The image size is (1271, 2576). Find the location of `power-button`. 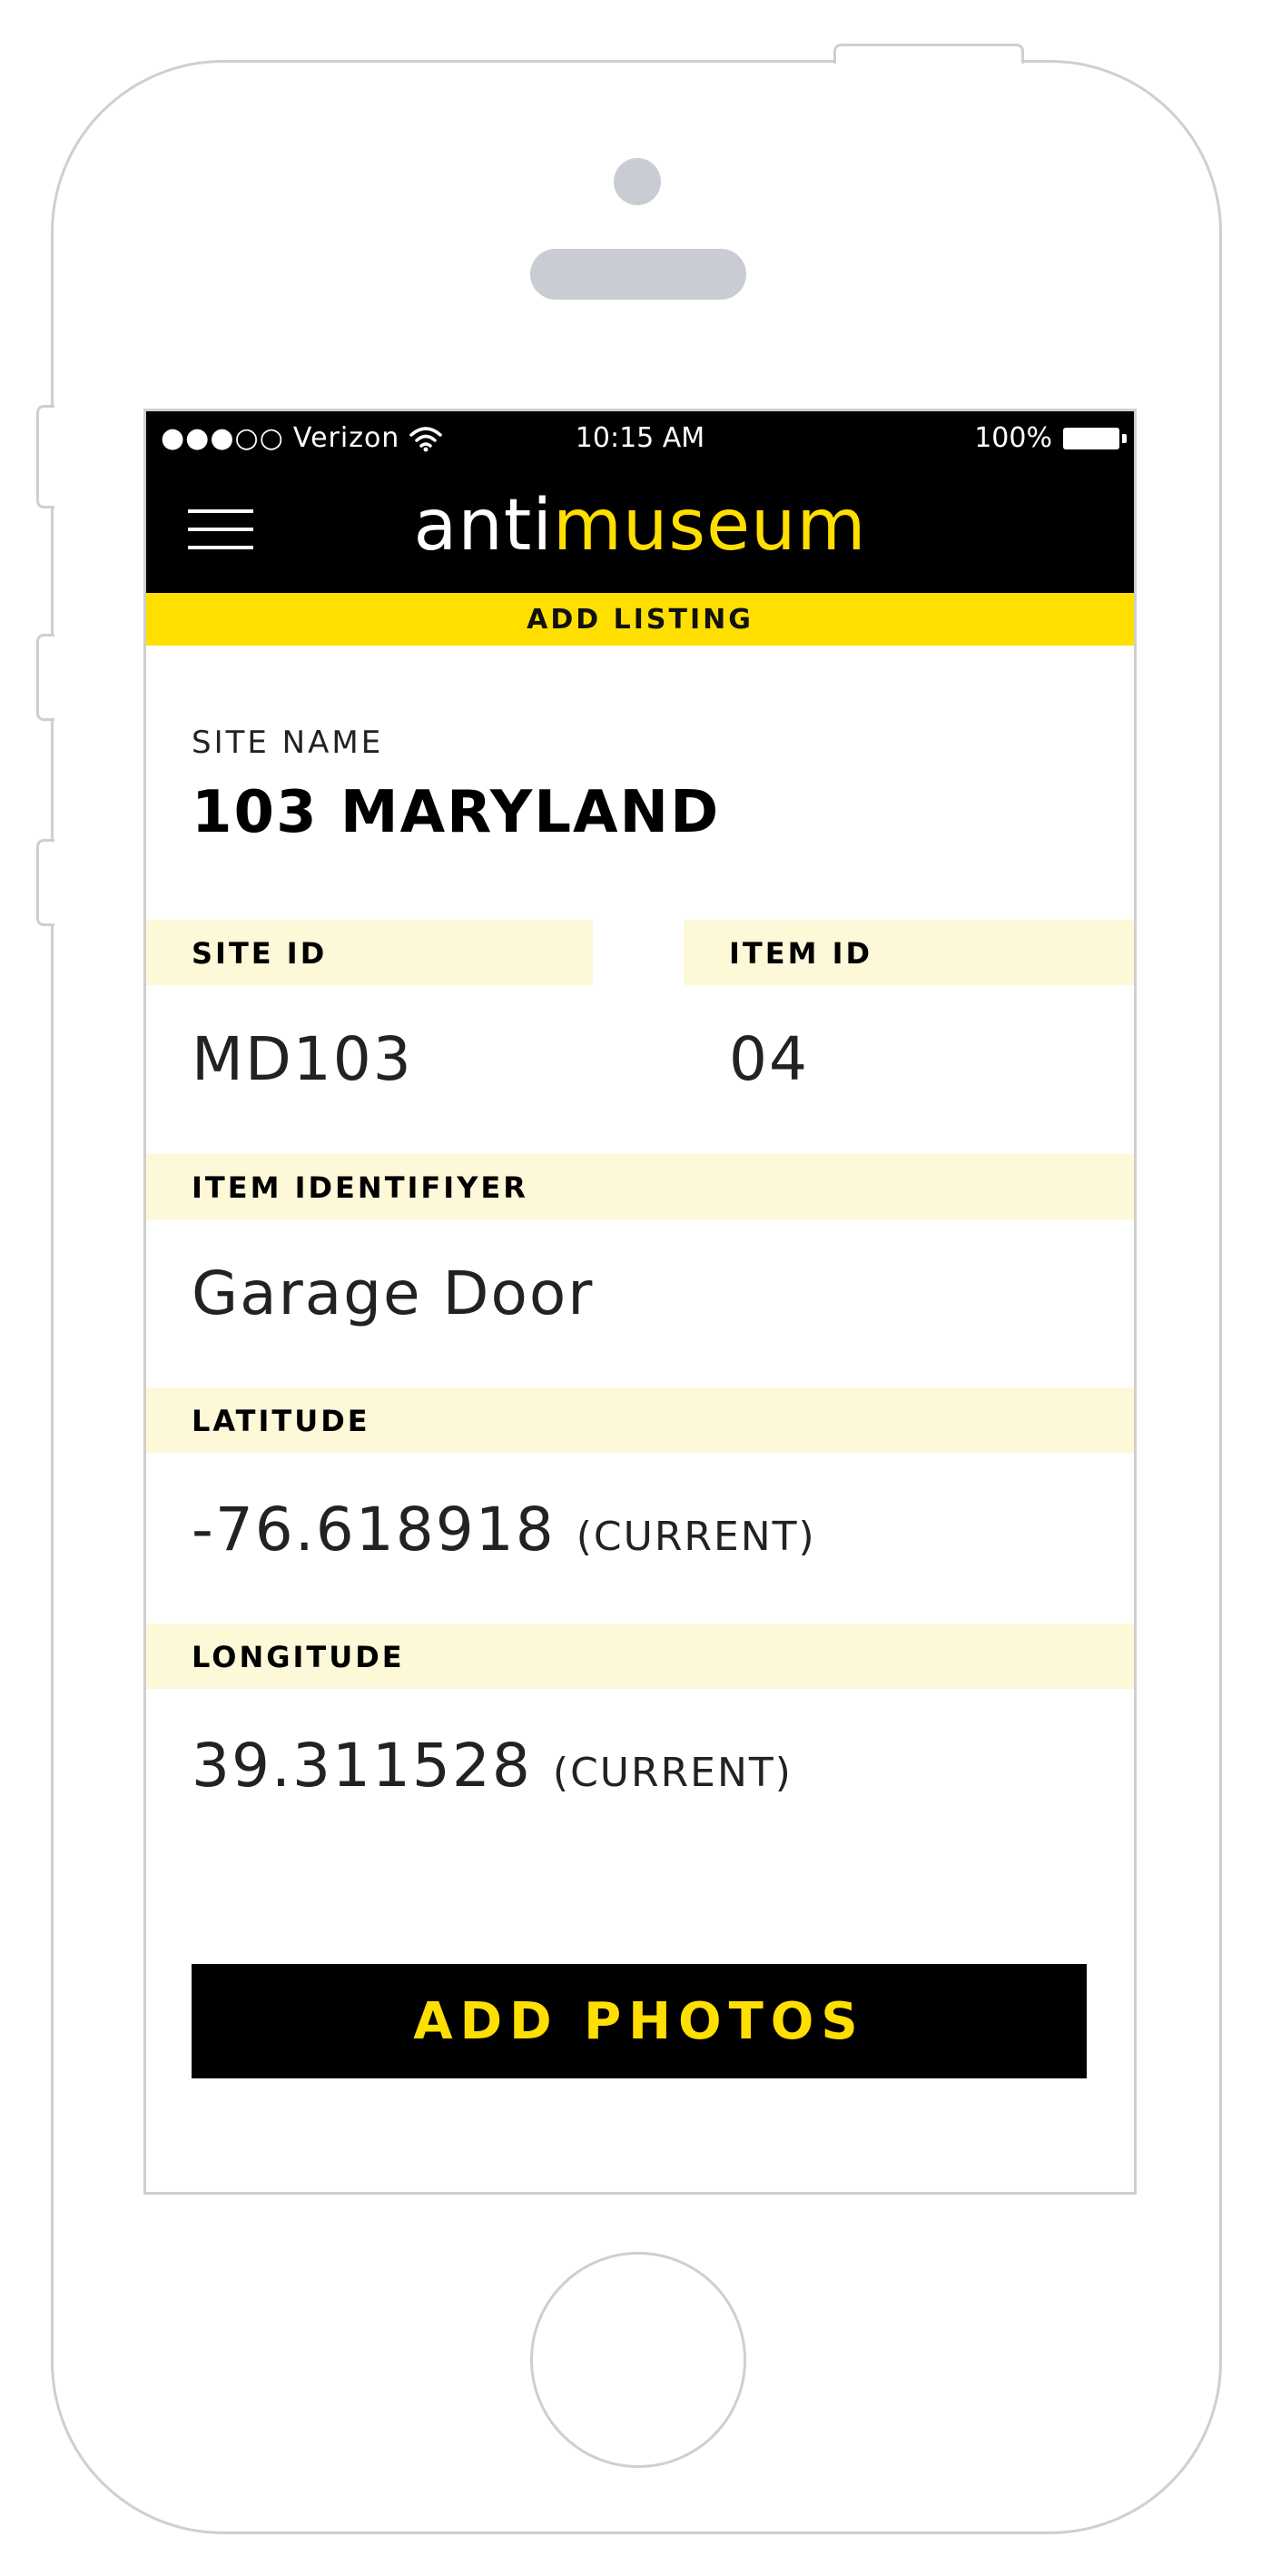

power-button is located at coordinates (928, 54).